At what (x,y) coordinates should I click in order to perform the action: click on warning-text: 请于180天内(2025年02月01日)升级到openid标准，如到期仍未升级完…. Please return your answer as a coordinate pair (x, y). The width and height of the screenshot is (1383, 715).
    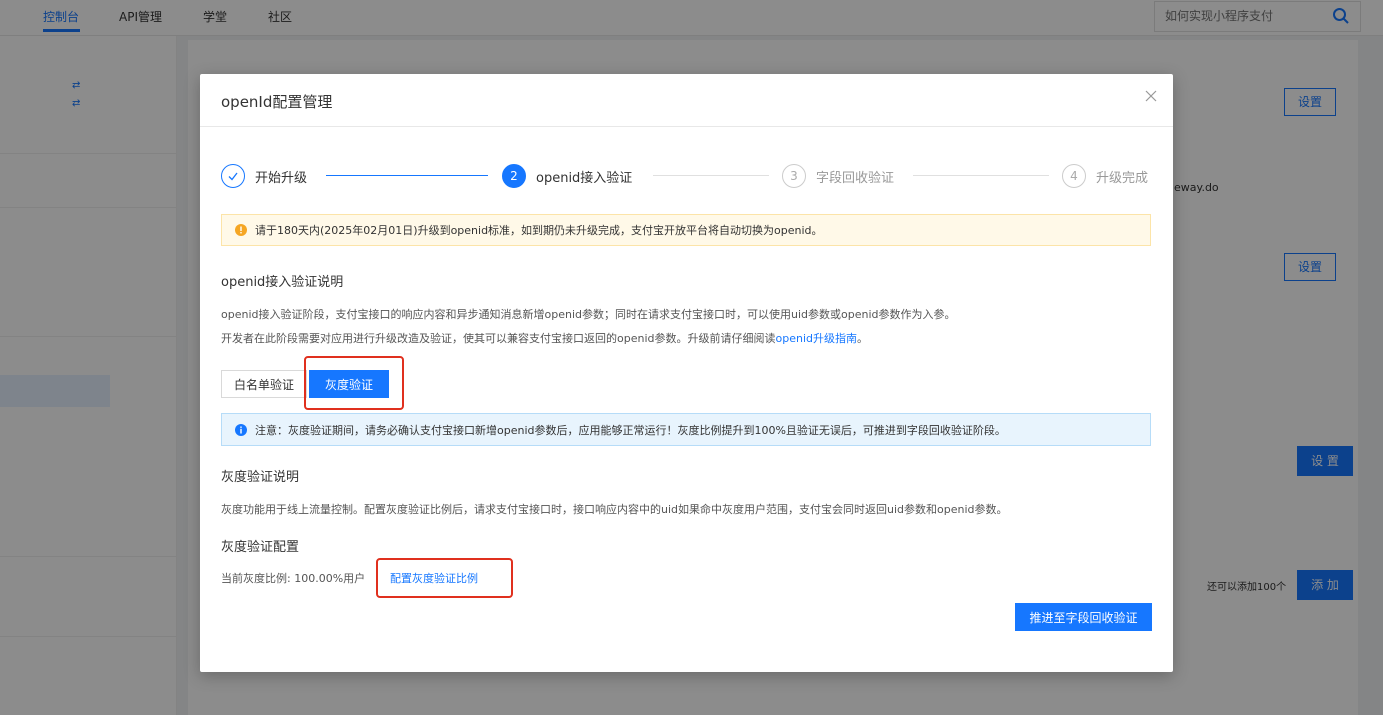
    Looking at the image, I should click on (539, 230).